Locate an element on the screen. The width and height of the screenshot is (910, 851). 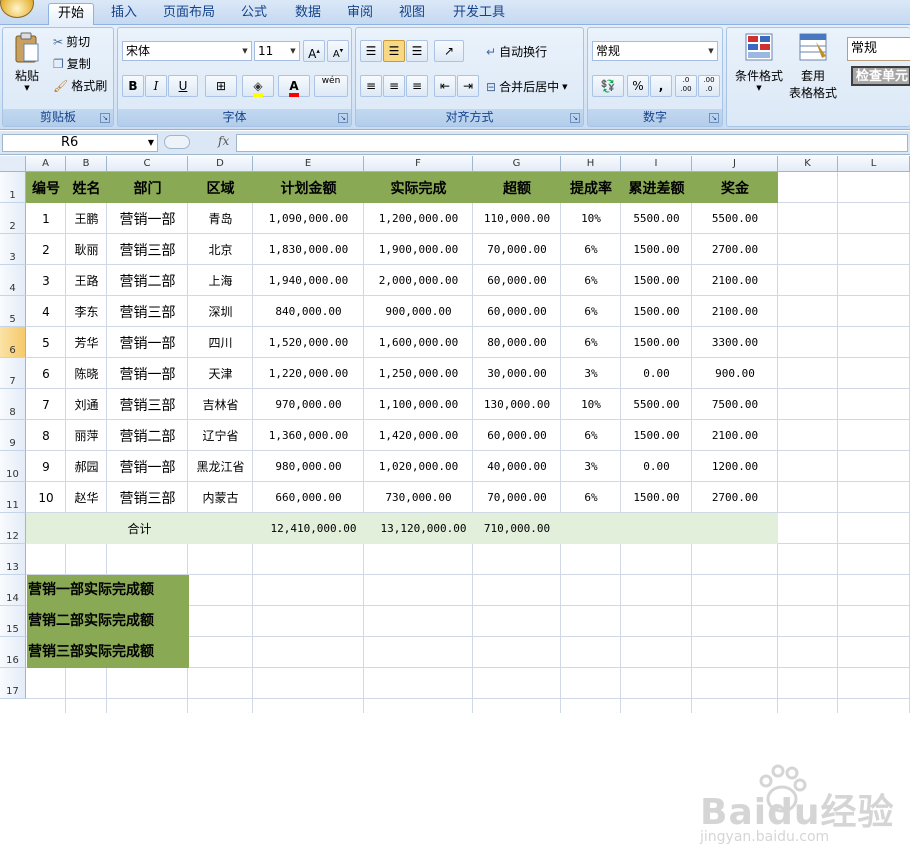
cut-button: ✂ 剪切 is located at coordinates (71, 41).